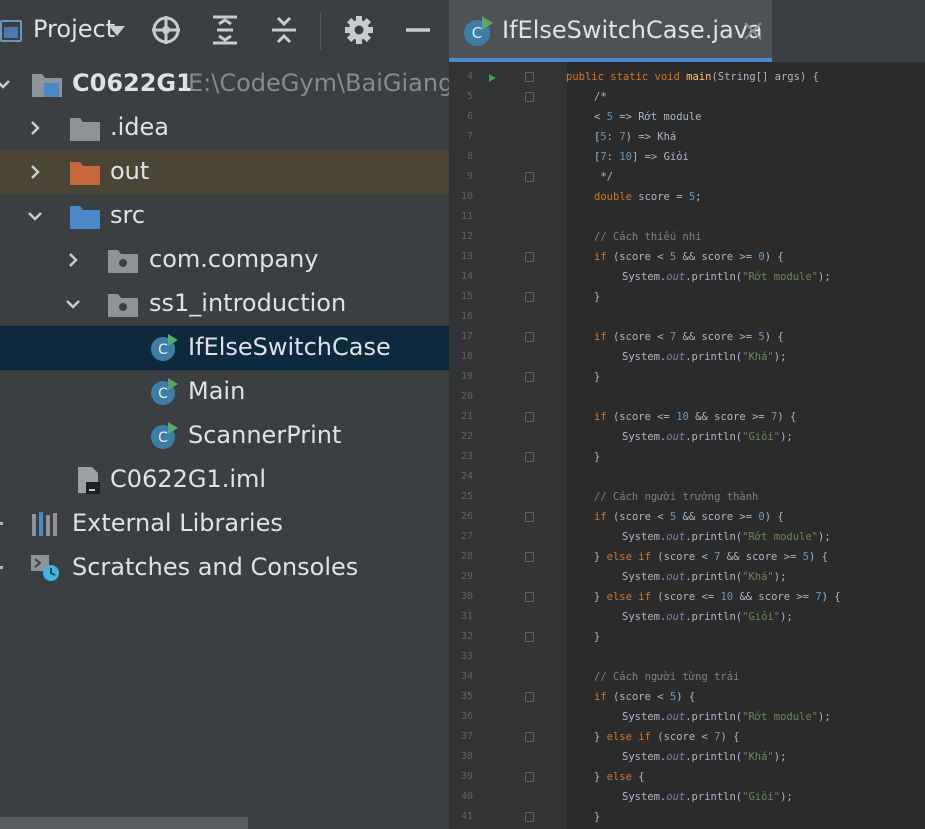 The width and height of the screenshot is (925, 829). I want to click on code-line: 26 if (score < 5 && score >= 0) {, so click(687, 517).